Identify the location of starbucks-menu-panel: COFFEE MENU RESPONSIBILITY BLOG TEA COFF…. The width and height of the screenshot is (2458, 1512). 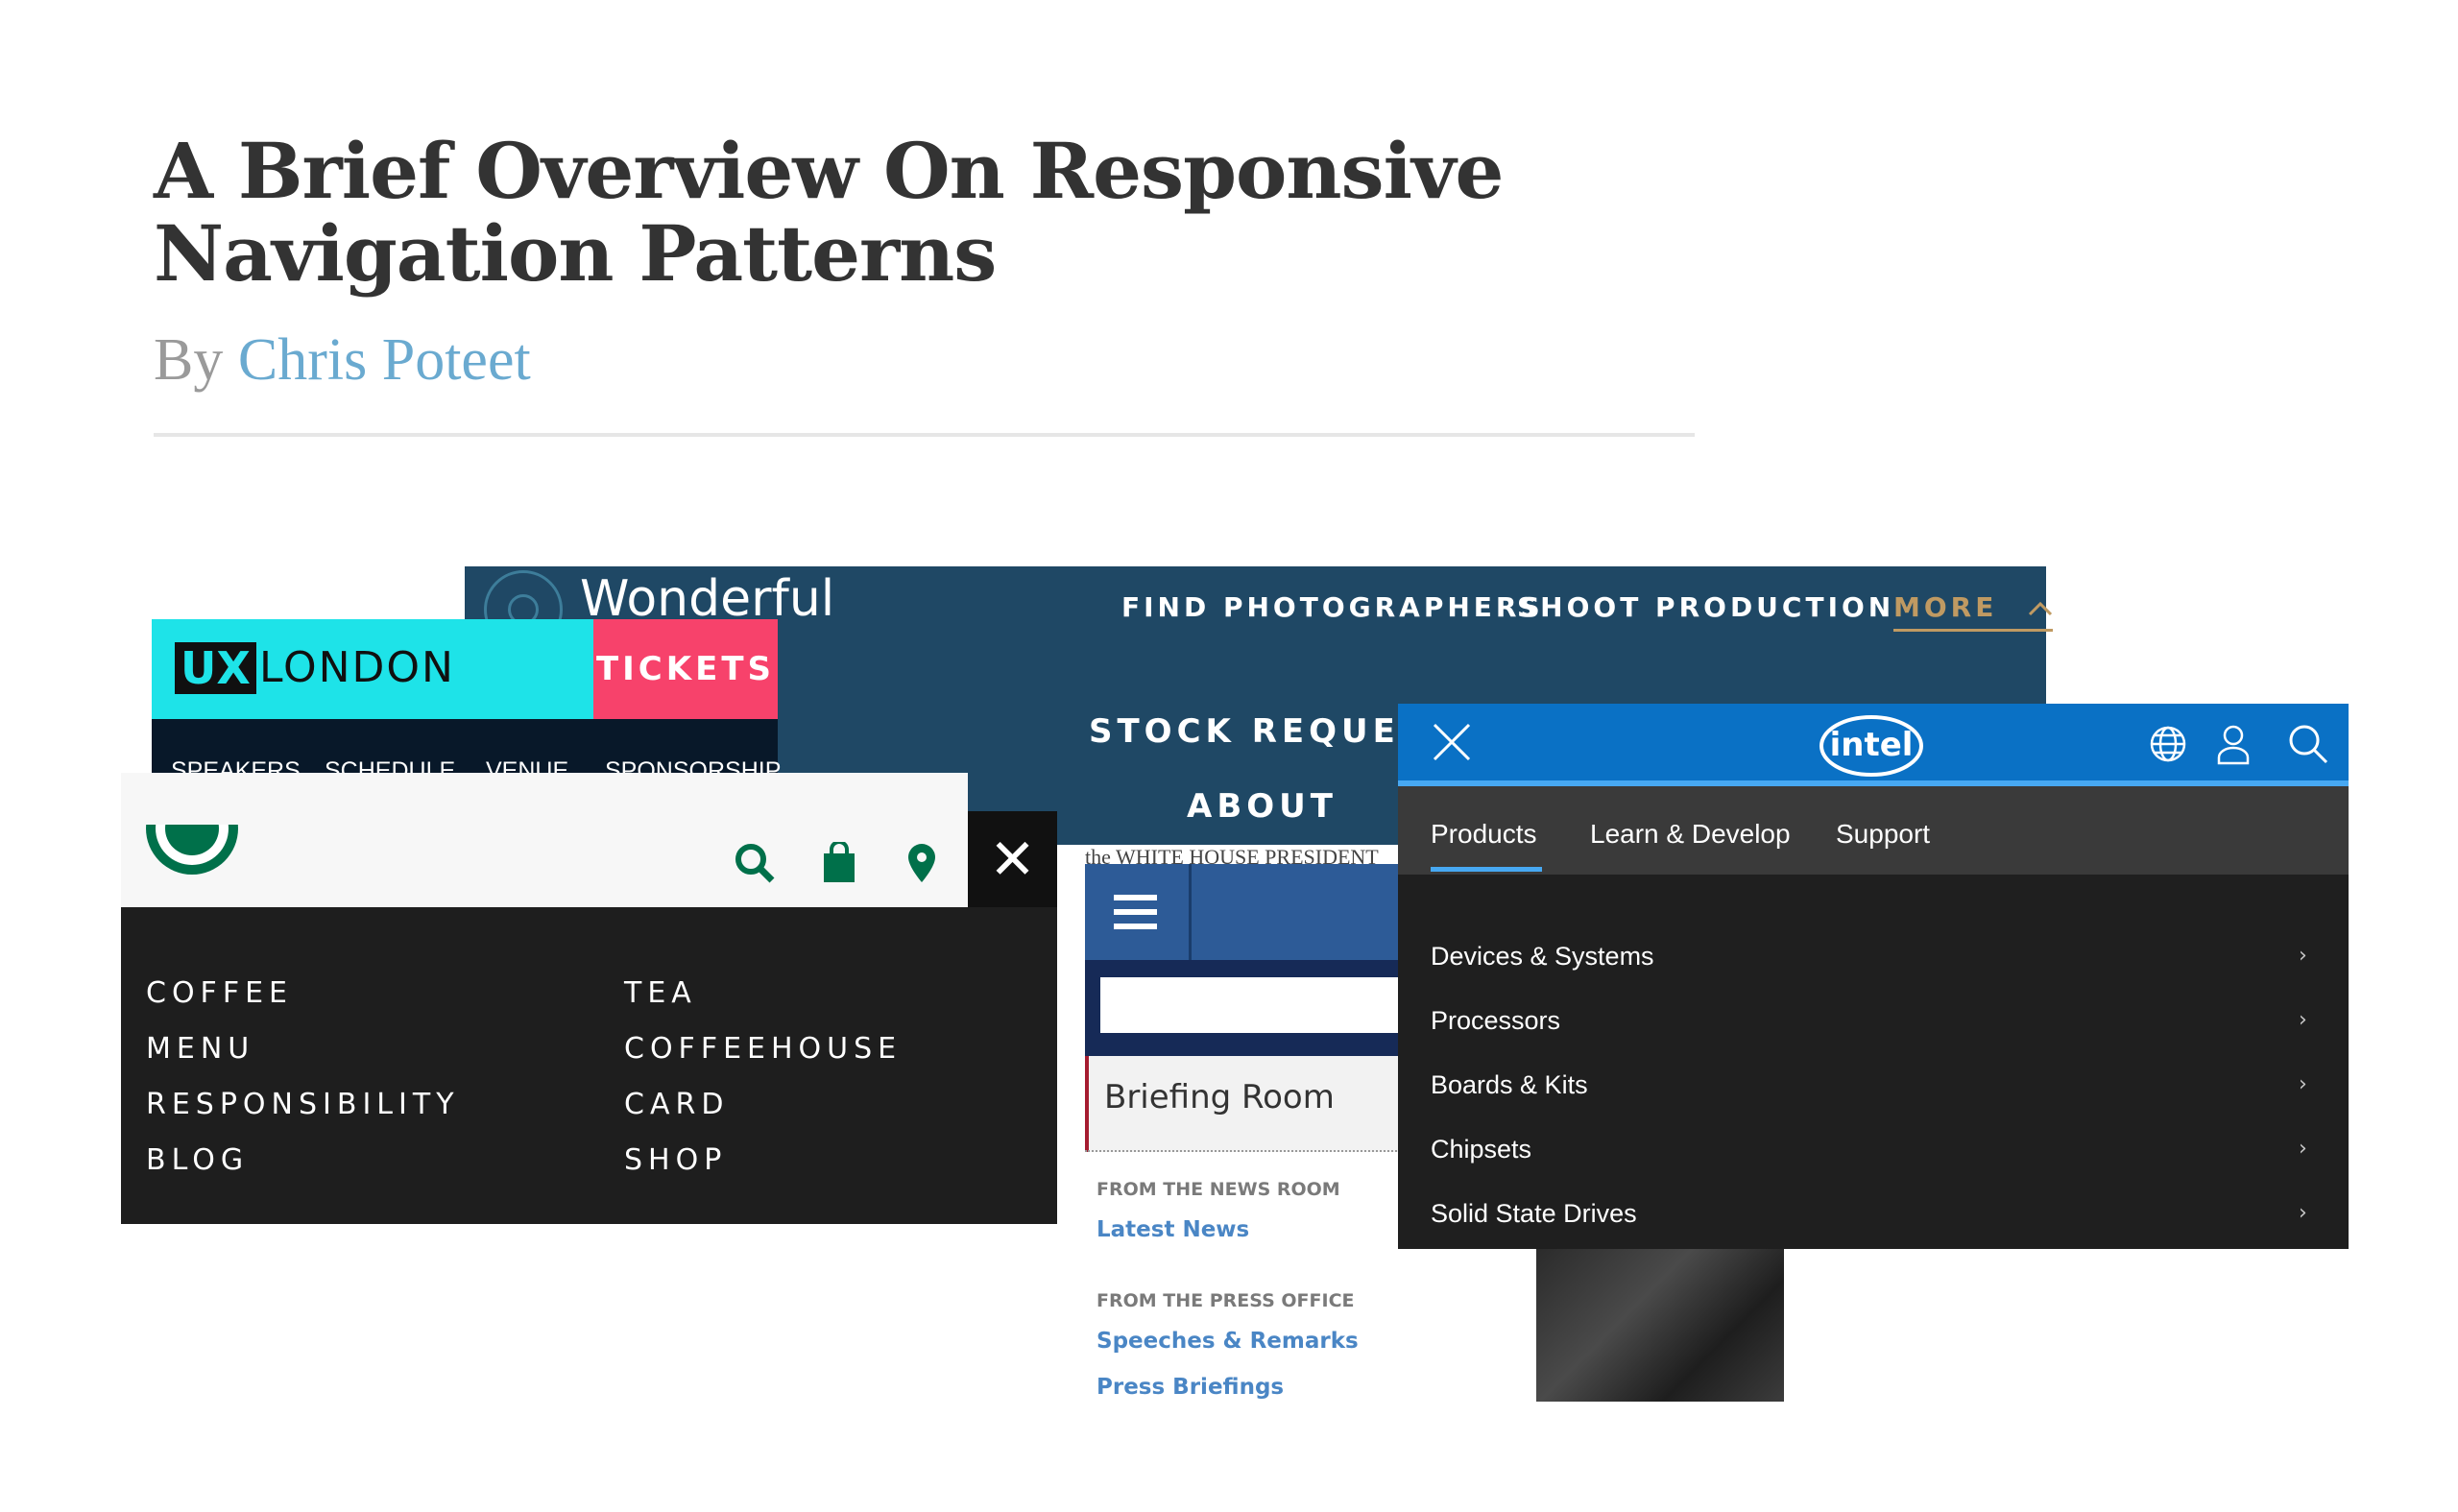
(589, 1065).